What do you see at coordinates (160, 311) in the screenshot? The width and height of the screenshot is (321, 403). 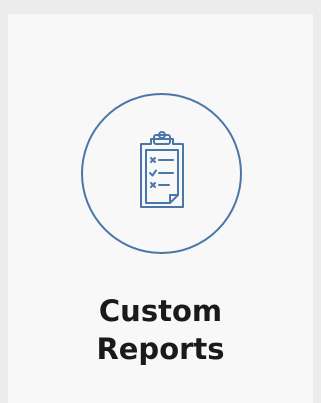 I see `card-title-line-1: Custom` at bounding box center [160, 311].